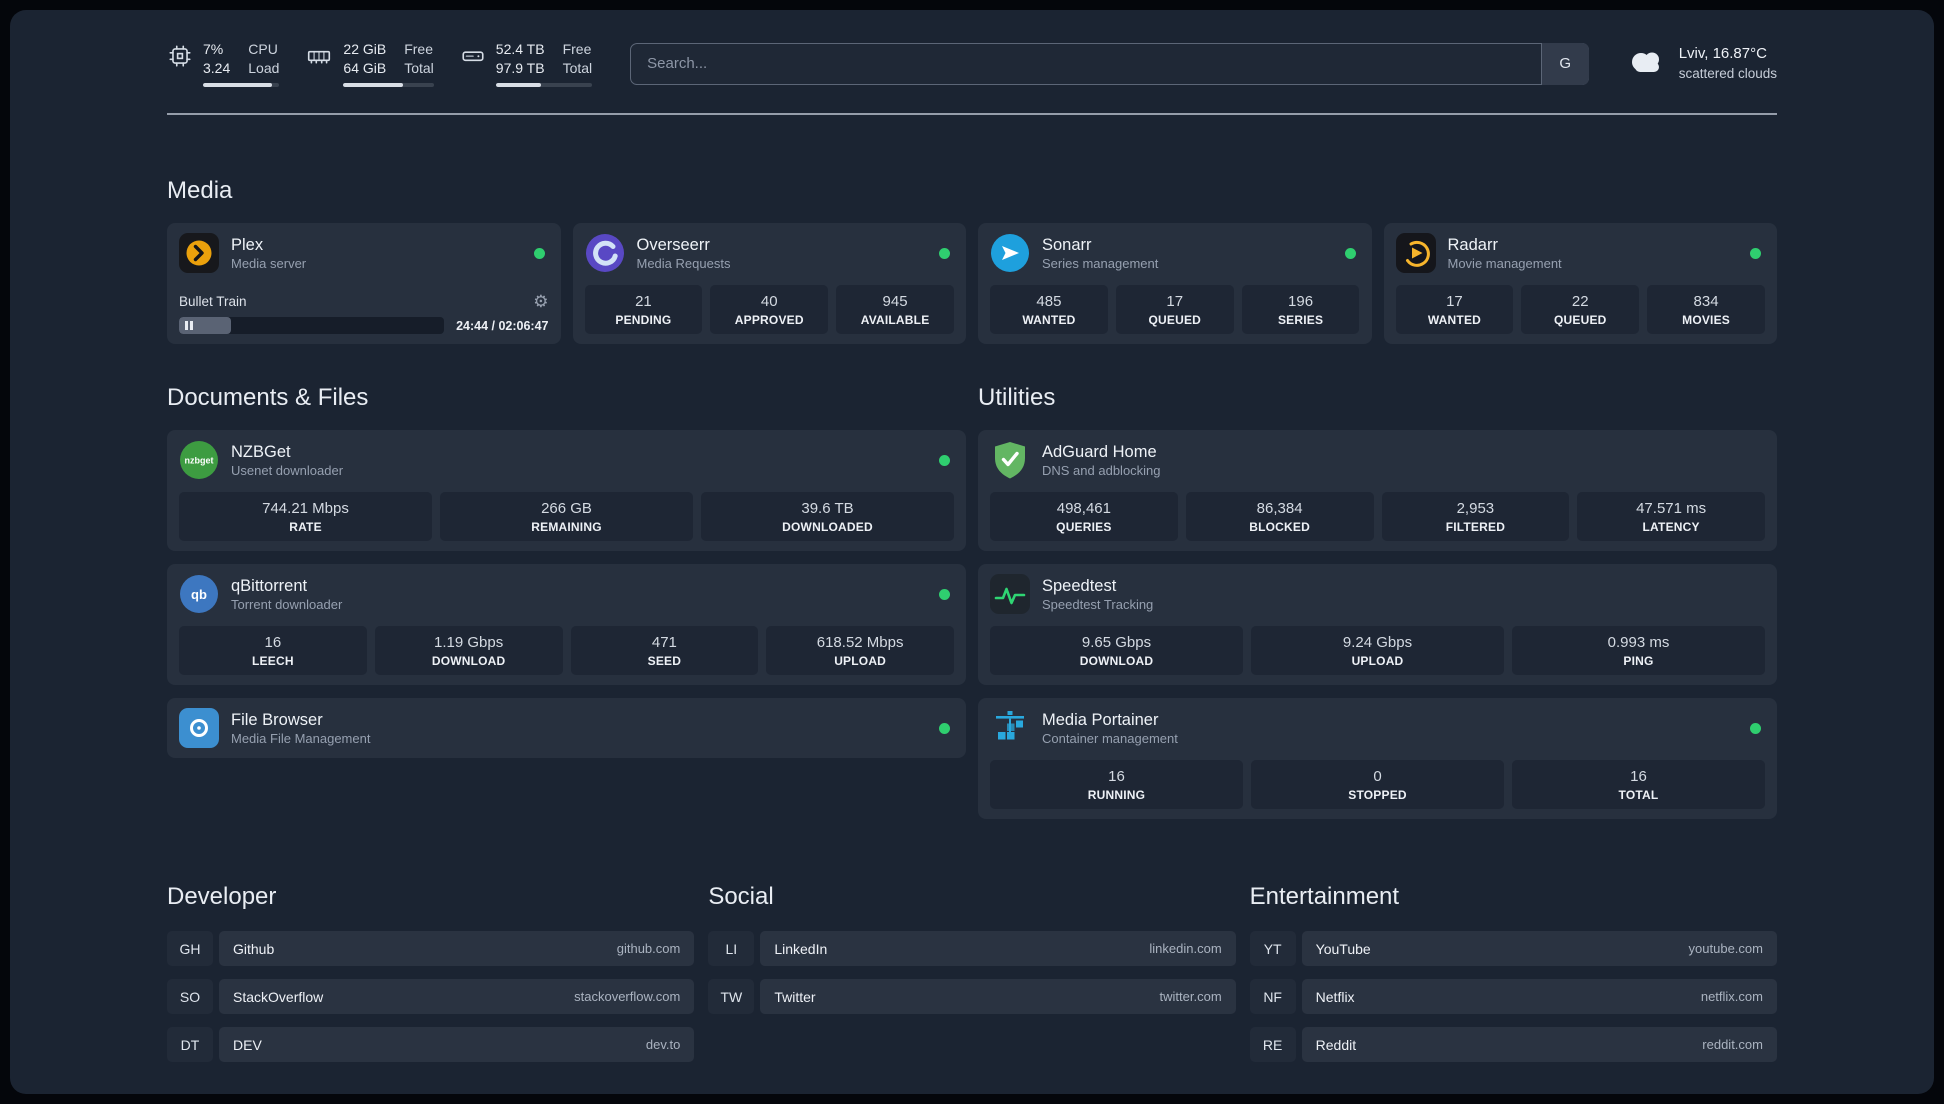  What do you see at coordinates (273, 651) in the screenshot?
I see `stat-box: 16 LEECH` at bounding box center [273, 651].